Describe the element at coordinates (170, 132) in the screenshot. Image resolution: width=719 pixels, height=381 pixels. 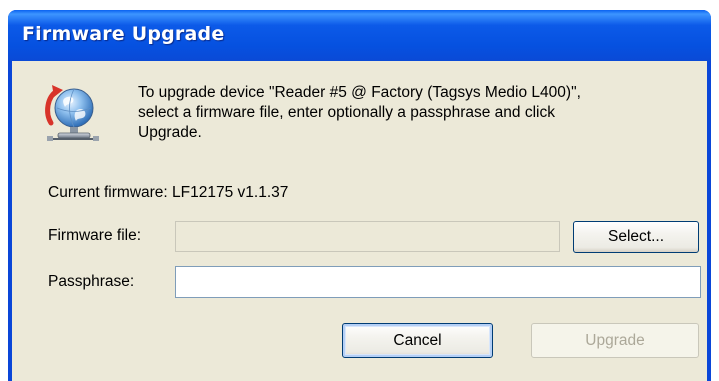
I see `instruction-line-3: Upgrade.` at that location.